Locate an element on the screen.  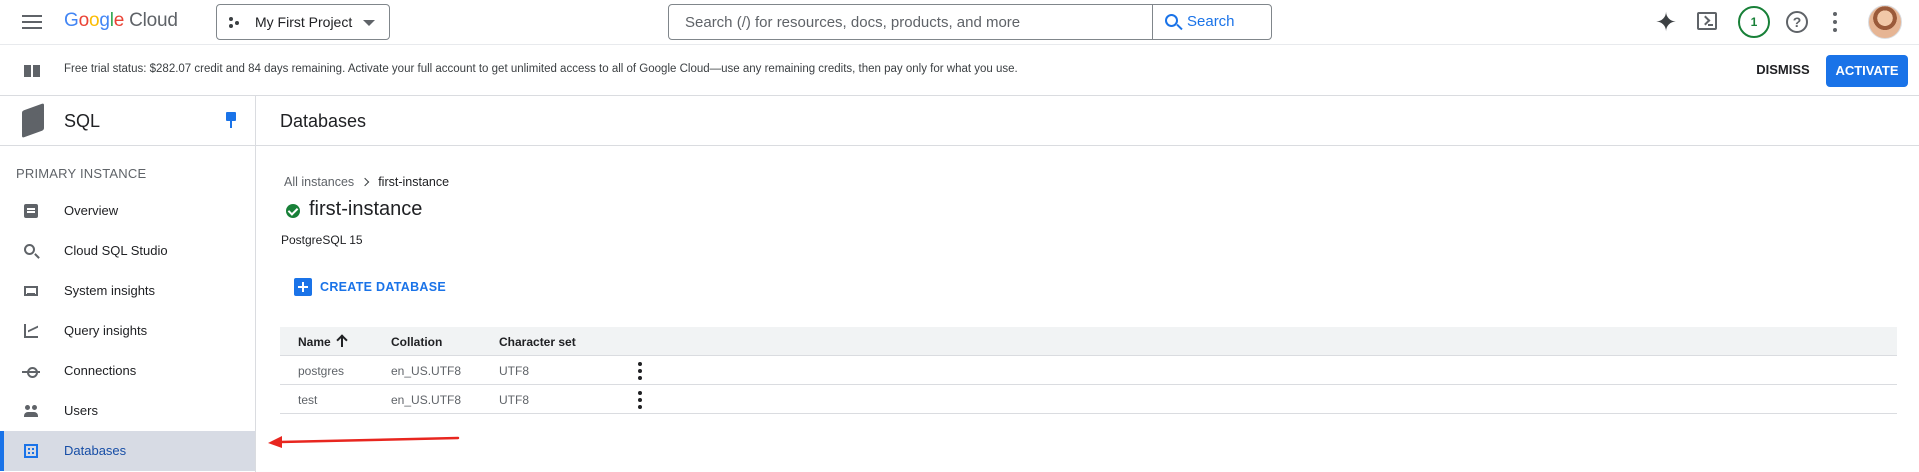
column-header-name: Name is located at coordinates (314, 342).